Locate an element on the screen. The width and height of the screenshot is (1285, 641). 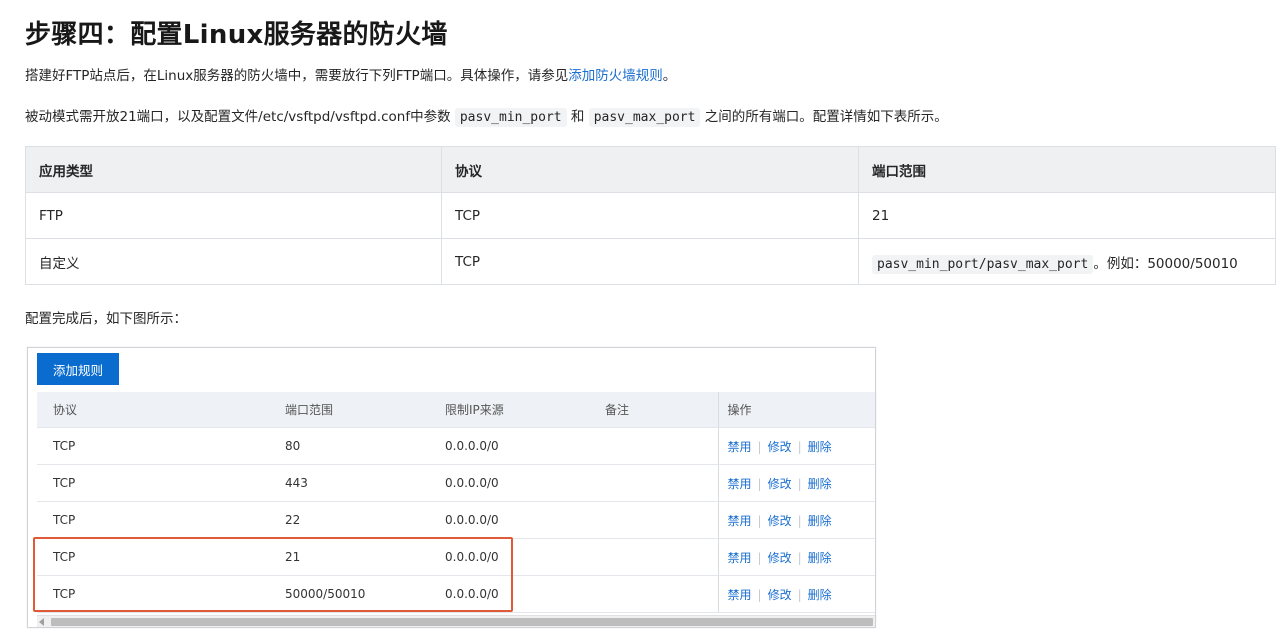
rule-row: TCP 50000/50010 0.0.0.0/0 禁用 | 修改 | 删除 is located at coordinates (456, 594).